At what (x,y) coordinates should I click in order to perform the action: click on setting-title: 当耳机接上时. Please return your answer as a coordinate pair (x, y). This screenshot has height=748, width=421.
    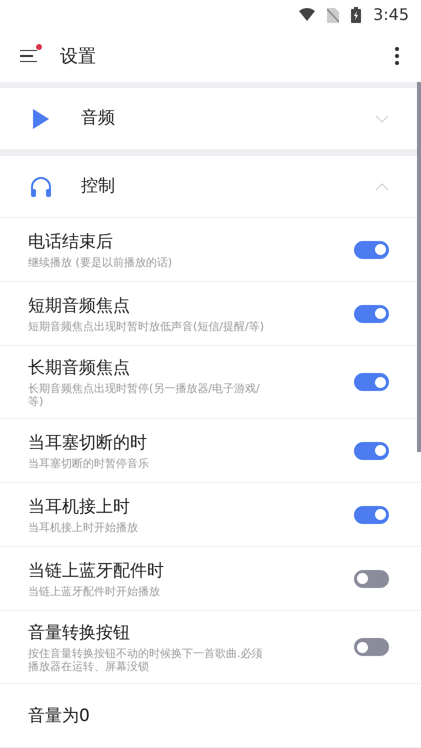
    Looking at the image, I should click on (79, 507).